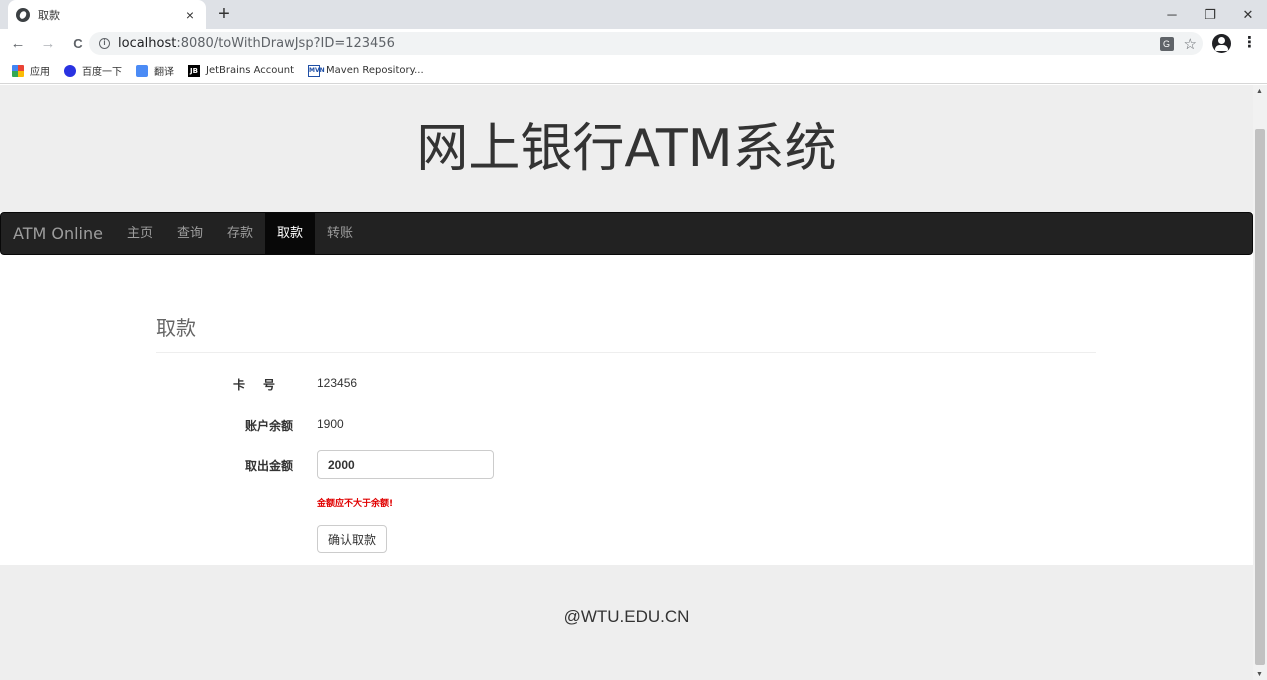 Image resolution: width=1267 pixels, height=680 pixels. What do you see at coordinates (1178, 43) in the screenshot?
I see `omnibox-actions: G ☆` at bounding box center [1178, 43].